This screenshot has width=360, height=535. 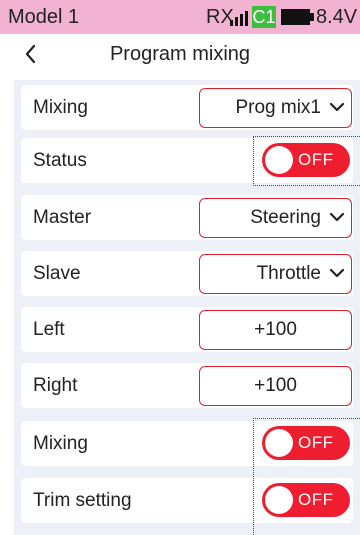 What do you see at coordinates (187, 329) in the screenshot?
I see `row-left: Left +100` at bounding box center [187, 329].